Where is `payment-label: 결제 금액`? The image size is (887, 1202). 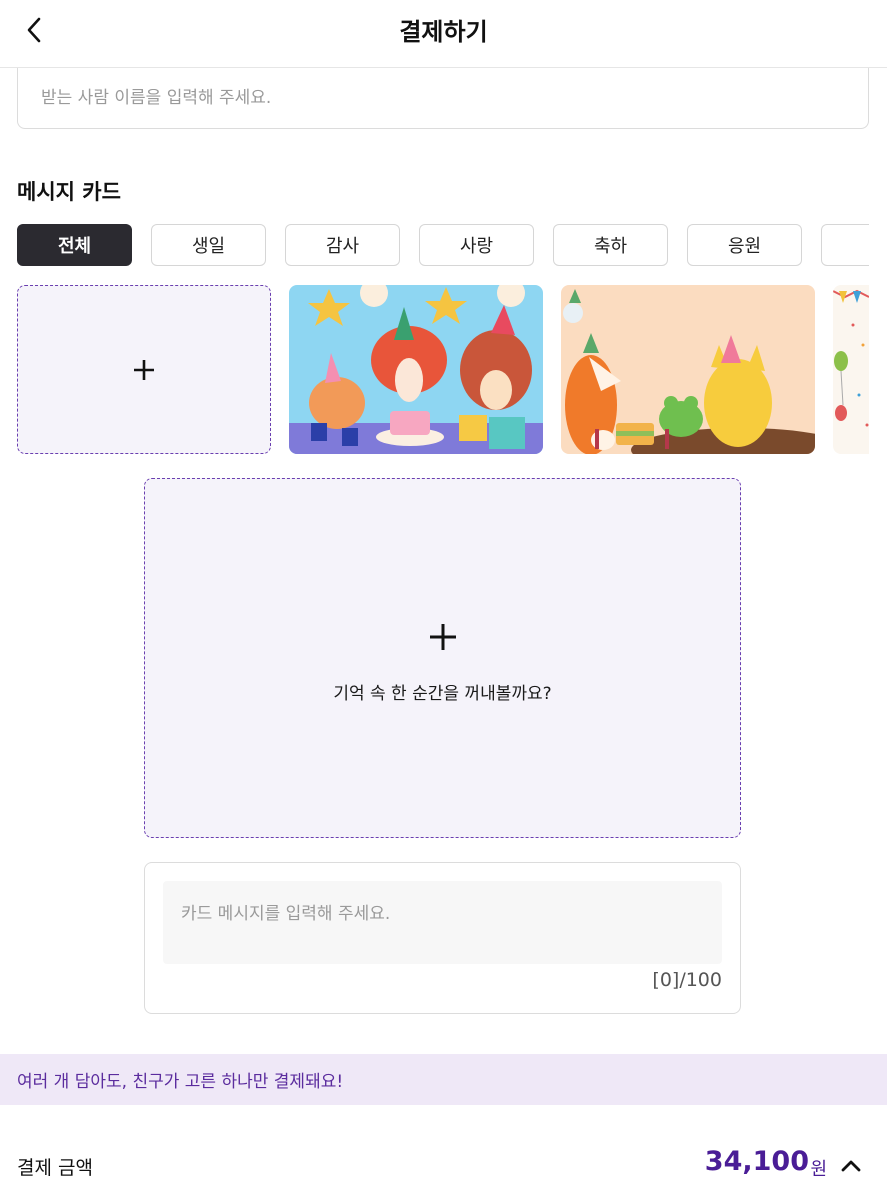 payment-label: 결제 금액 is located at coordinates (55, 1168).